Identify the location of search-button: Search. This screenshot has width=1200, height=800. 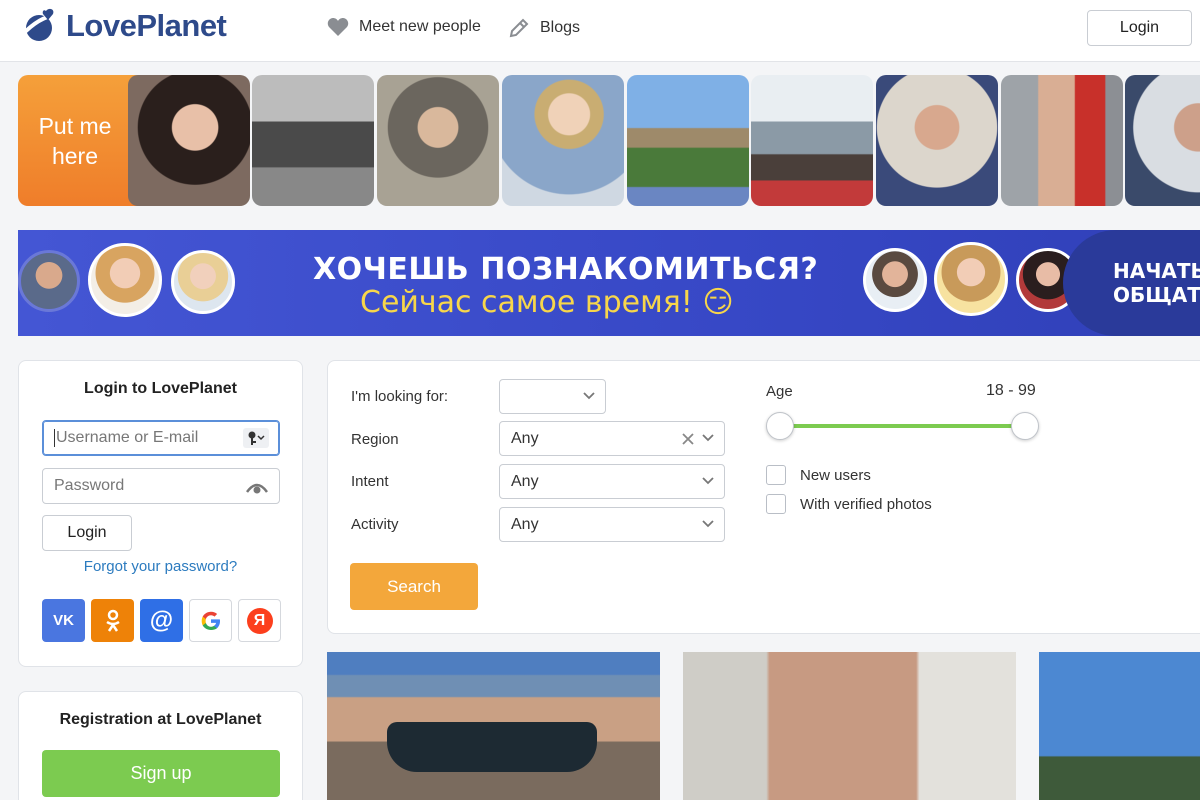
(414, 586).